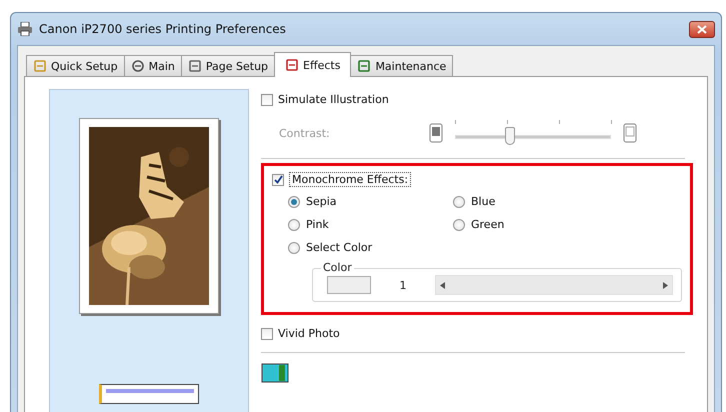  Describe the element at coordinates (554, 285) in the screenshot. I see `color-scrollbar` at that location.